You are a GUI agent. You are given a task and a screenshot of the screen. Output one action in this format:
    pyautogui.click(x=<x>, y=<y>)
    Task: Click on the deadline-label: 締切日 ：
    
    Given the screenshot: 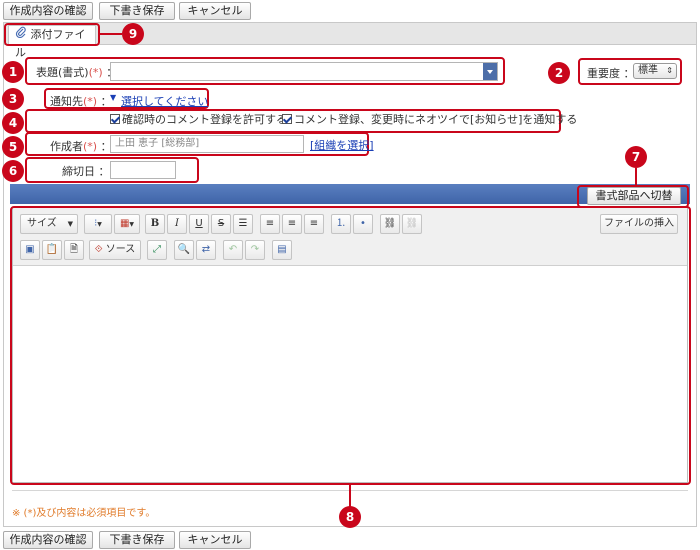 What is the action you would take?
    pyautogui.click(x=86, y=171)
    